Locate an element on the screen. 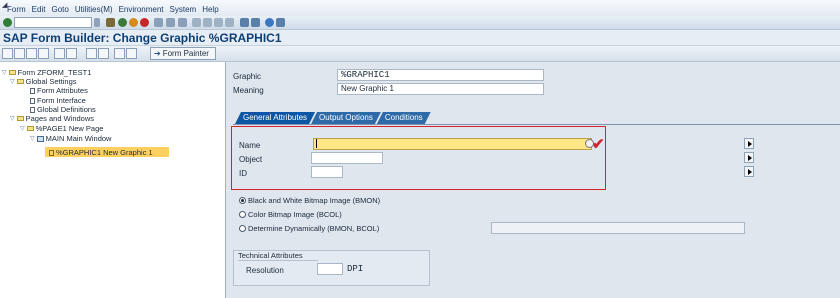  application-toolbar: ➔ Form Painter is located at coordinates (420, 54).